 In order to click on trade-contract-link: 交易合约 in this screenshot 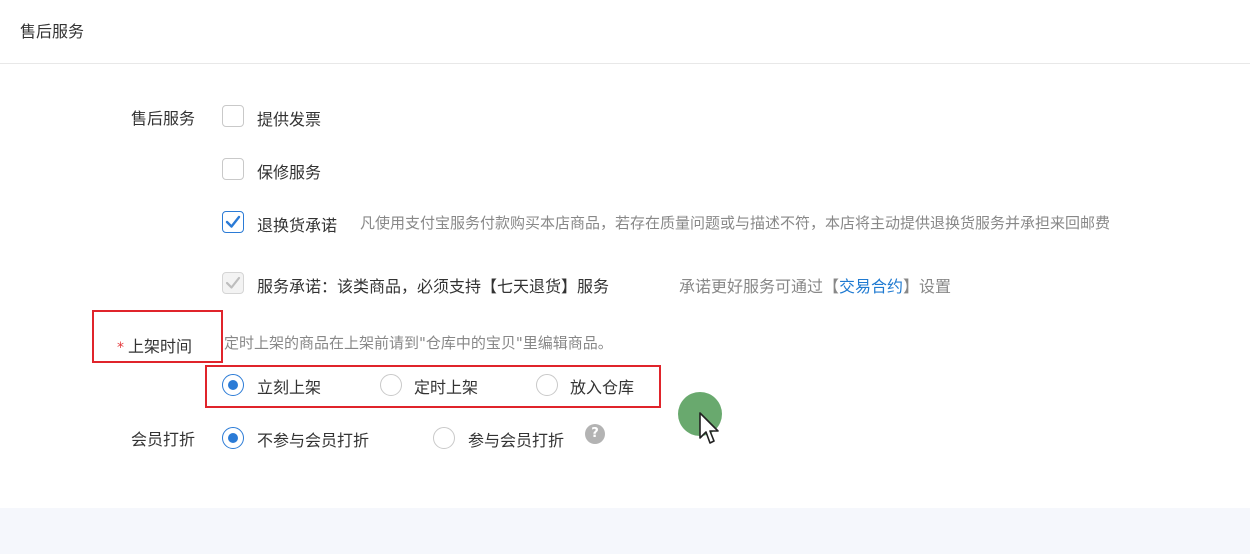, I will do `click(871, 286)`.